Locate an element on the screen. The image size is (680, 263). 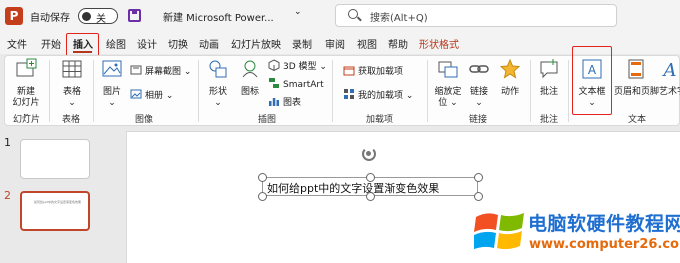
shapes-icon is located at coordinates (218, 69).